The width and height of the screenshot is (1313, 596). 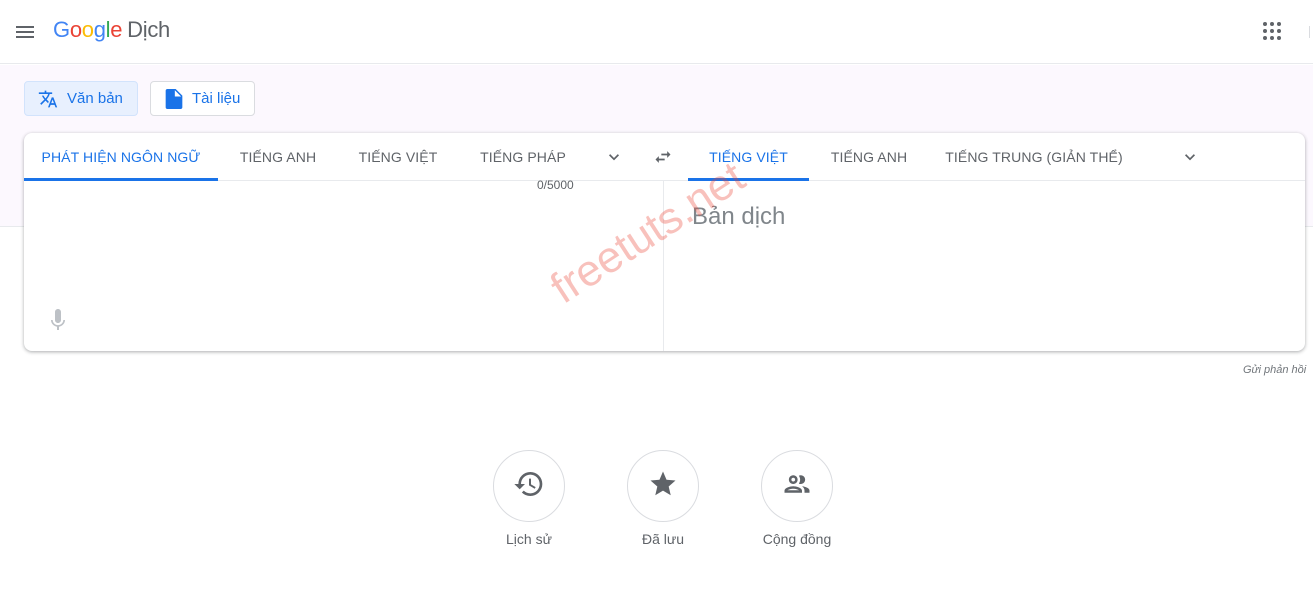 I want to click on translation-output-placeholder: Bản dịch, so click(x=739, y=216).